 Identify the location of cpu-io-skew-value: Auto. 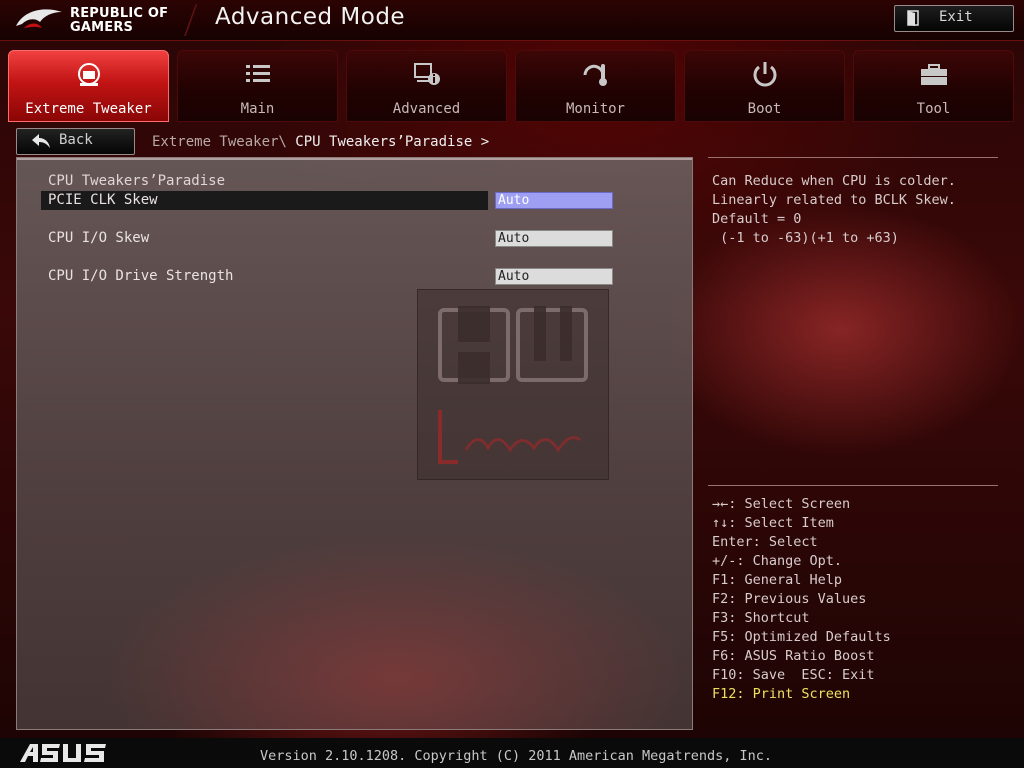
(554, 238).